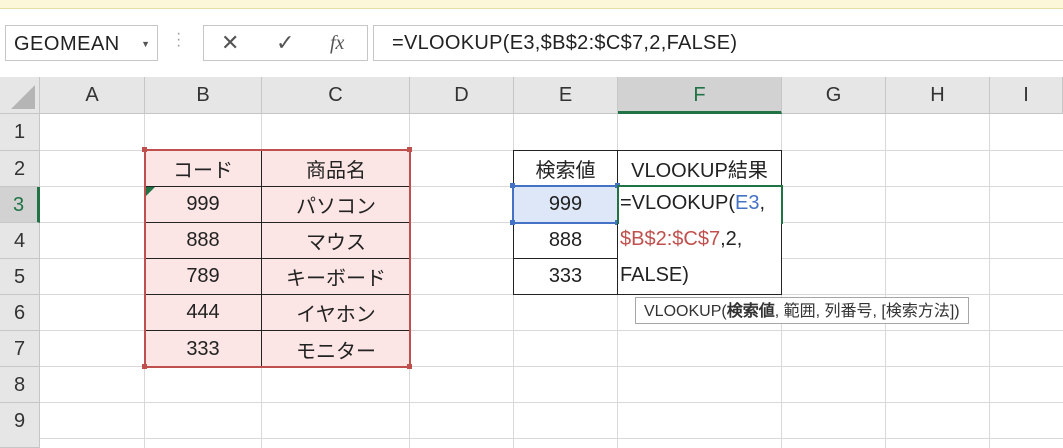 This screenshot has width=1063, height=448. I want to click on formula-buttons: ✕ ✓ fx, so click(285, 43).